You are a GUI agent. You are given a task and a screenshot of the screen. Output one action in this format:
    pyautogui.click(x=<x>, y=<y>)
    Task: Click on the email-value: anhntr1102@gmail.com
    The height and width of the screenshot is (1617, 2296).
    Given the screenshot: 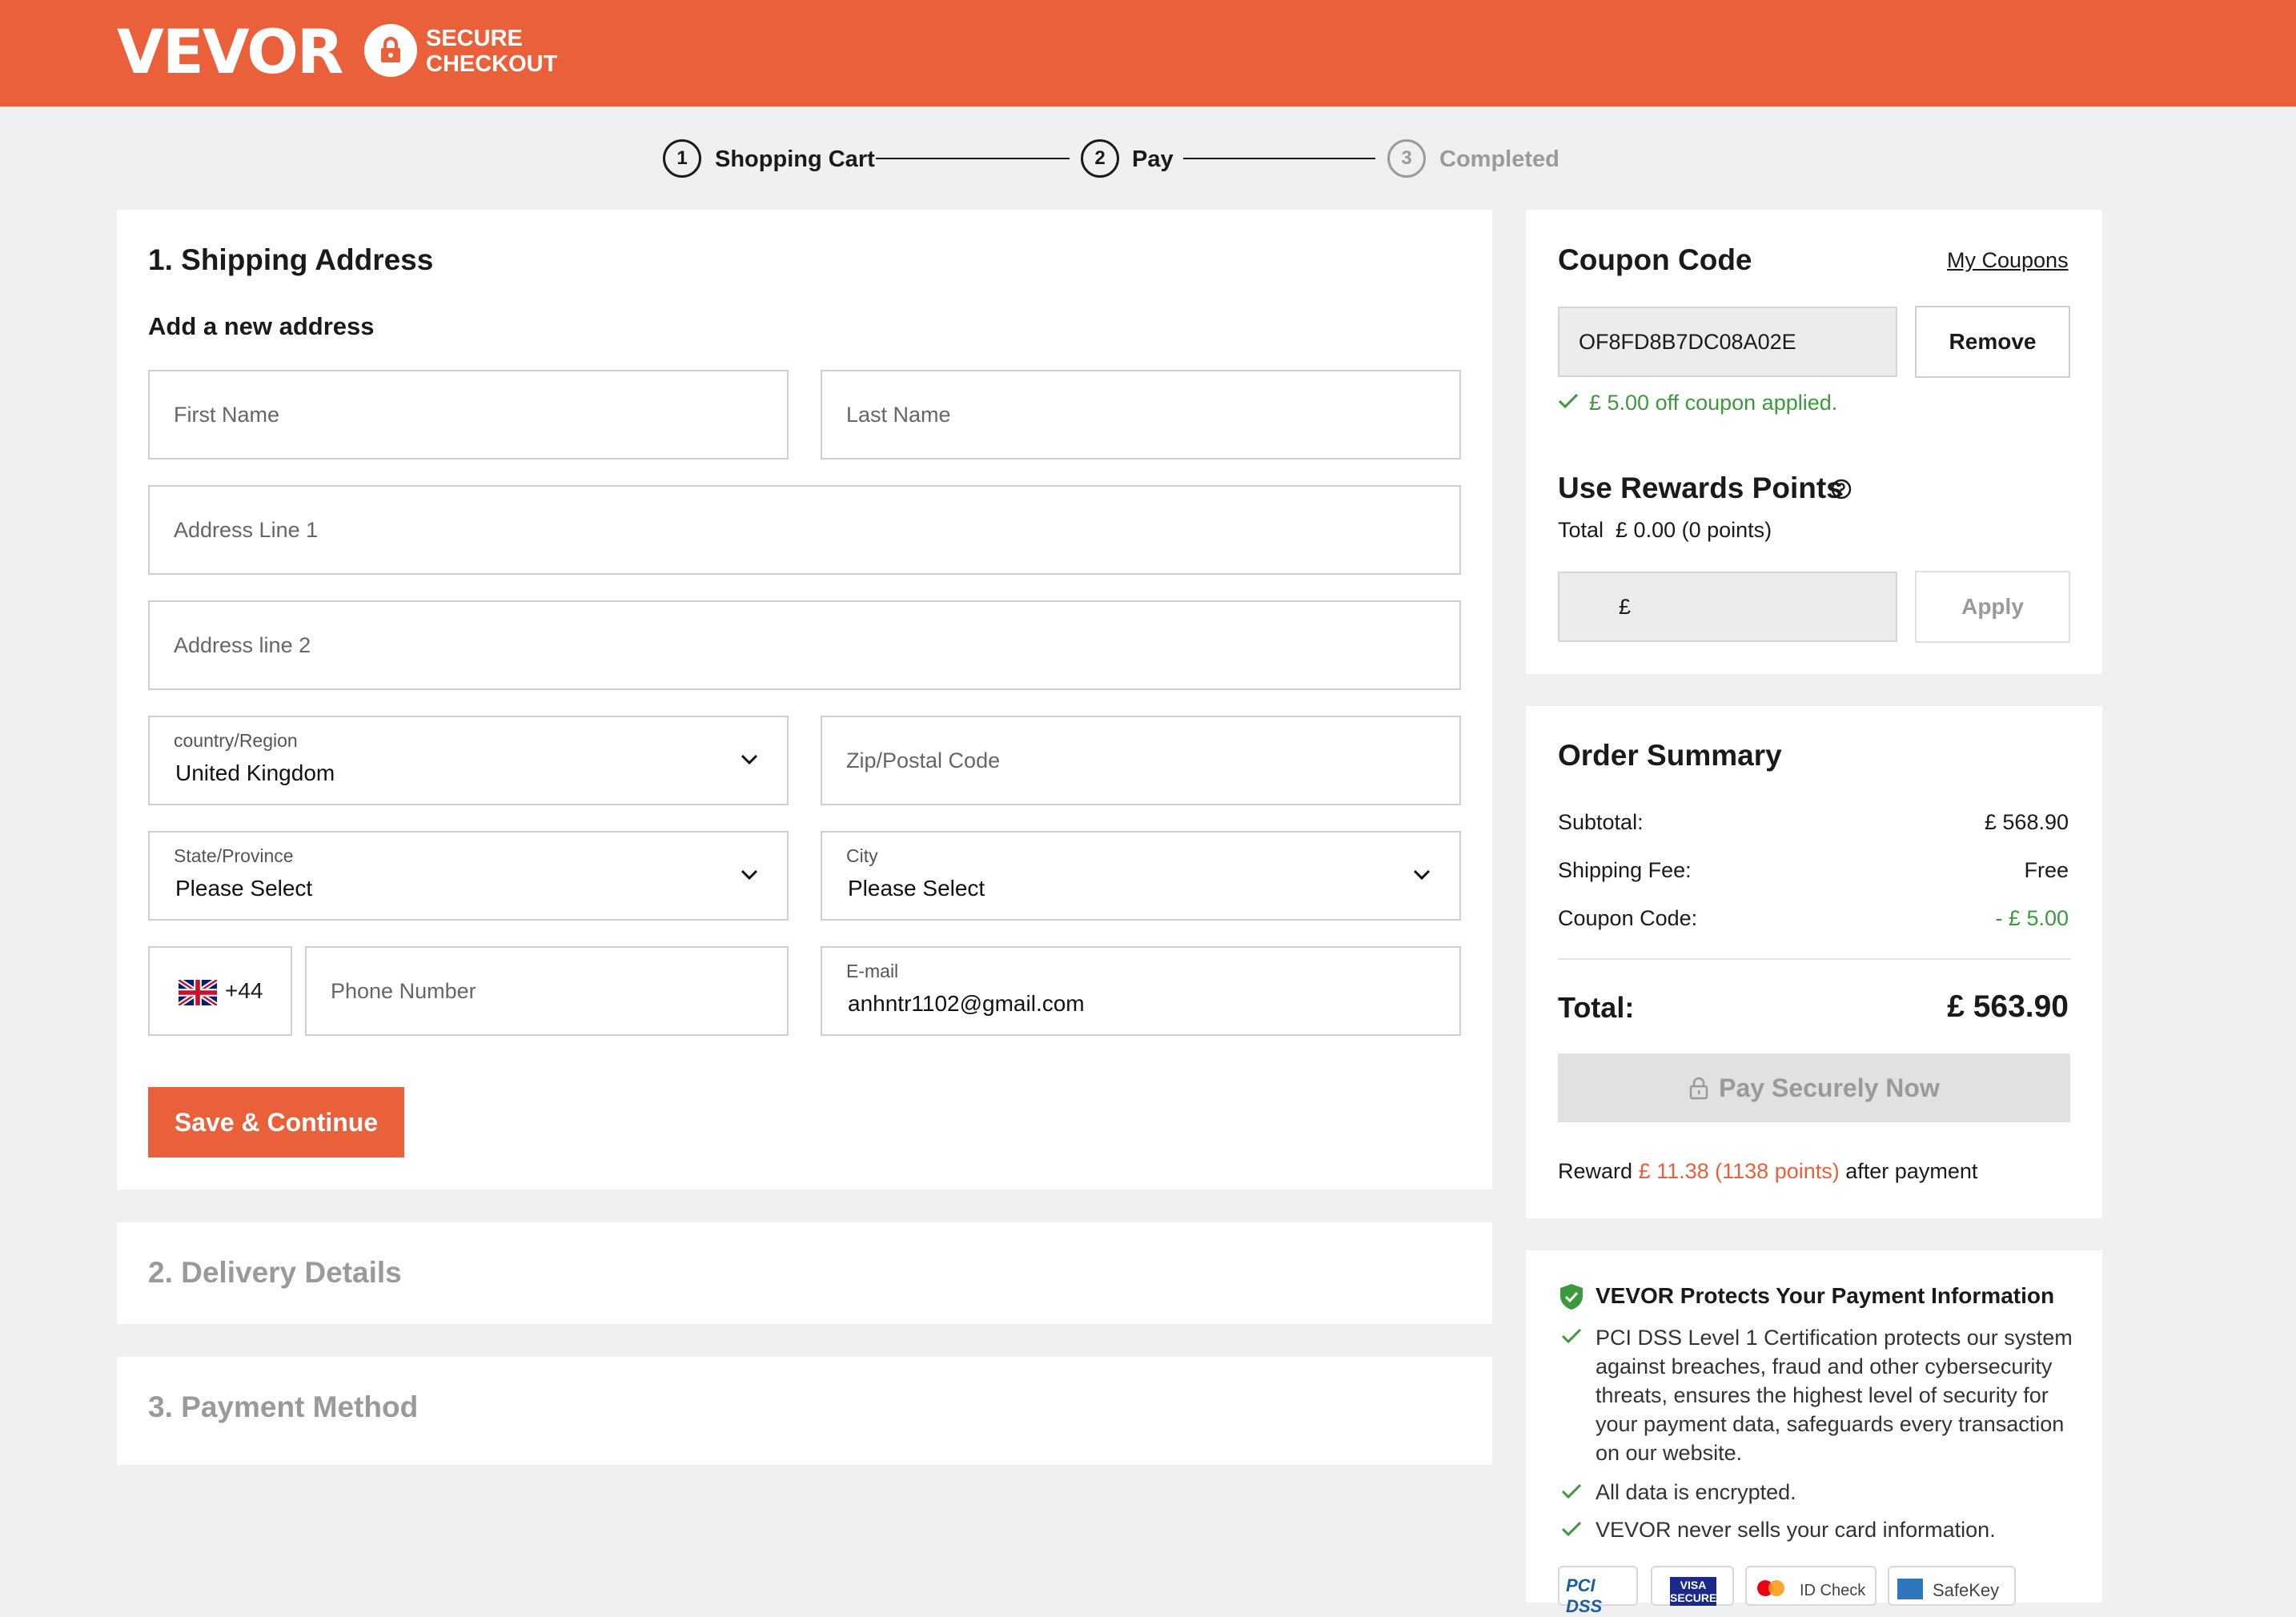 What is the action you would take?
    pyautogui.click(x=966, y=1003)
    